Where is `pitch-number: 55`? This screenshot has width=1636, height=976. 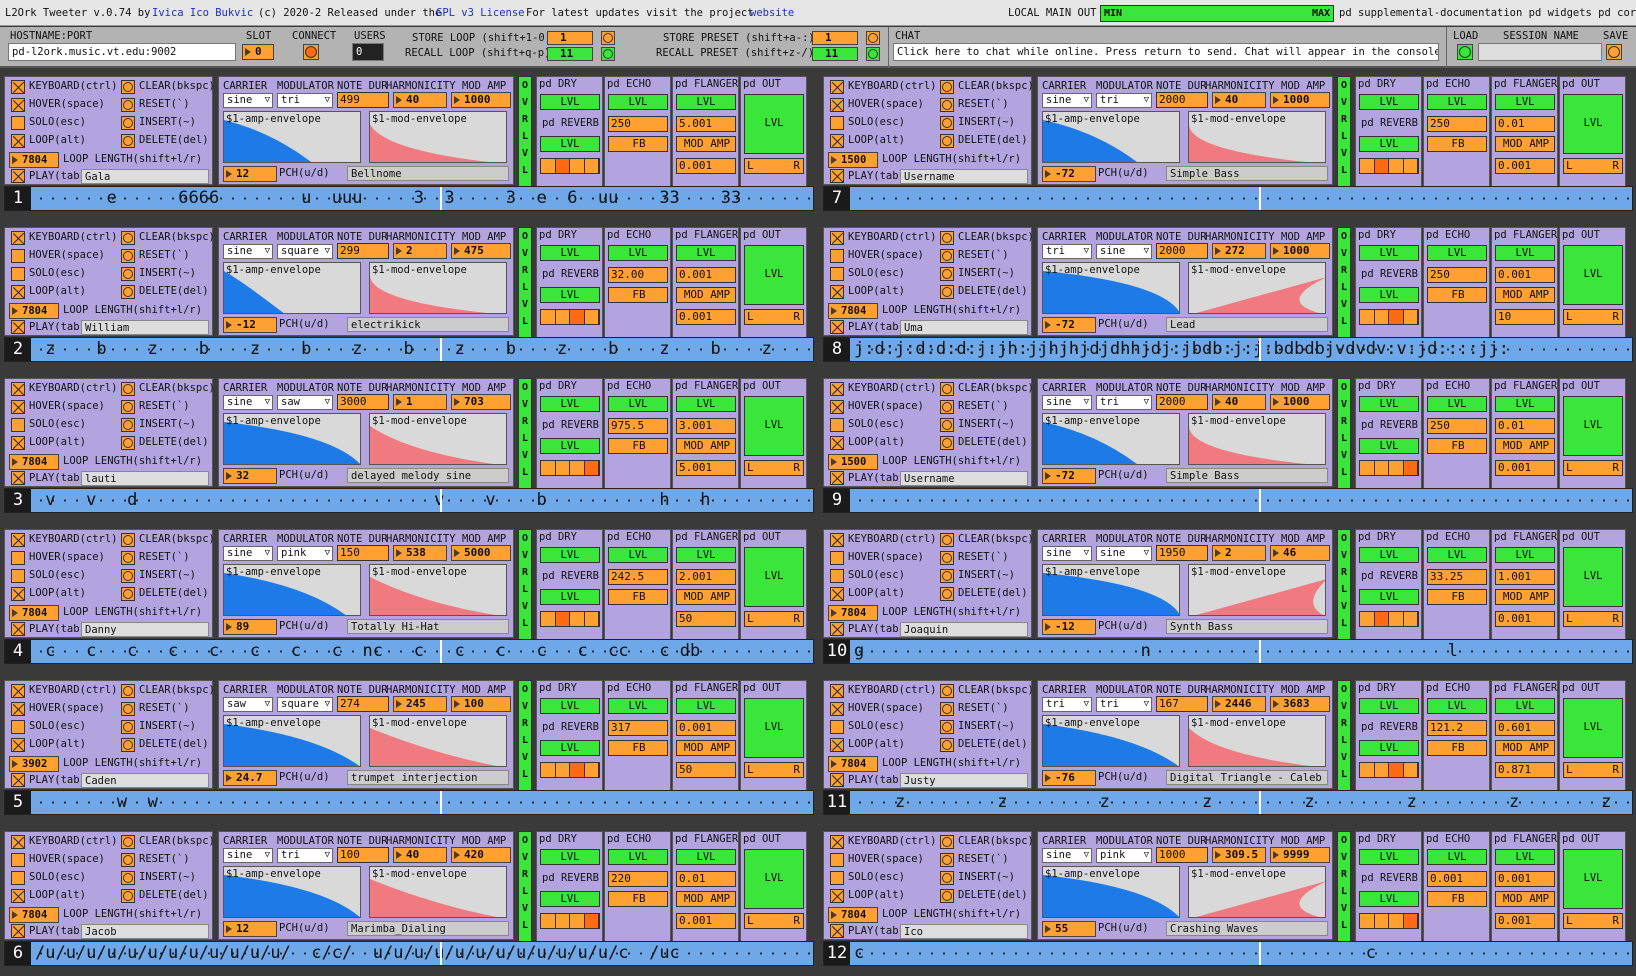
pitch-number: 55 is located at coordinates (1069, 929).